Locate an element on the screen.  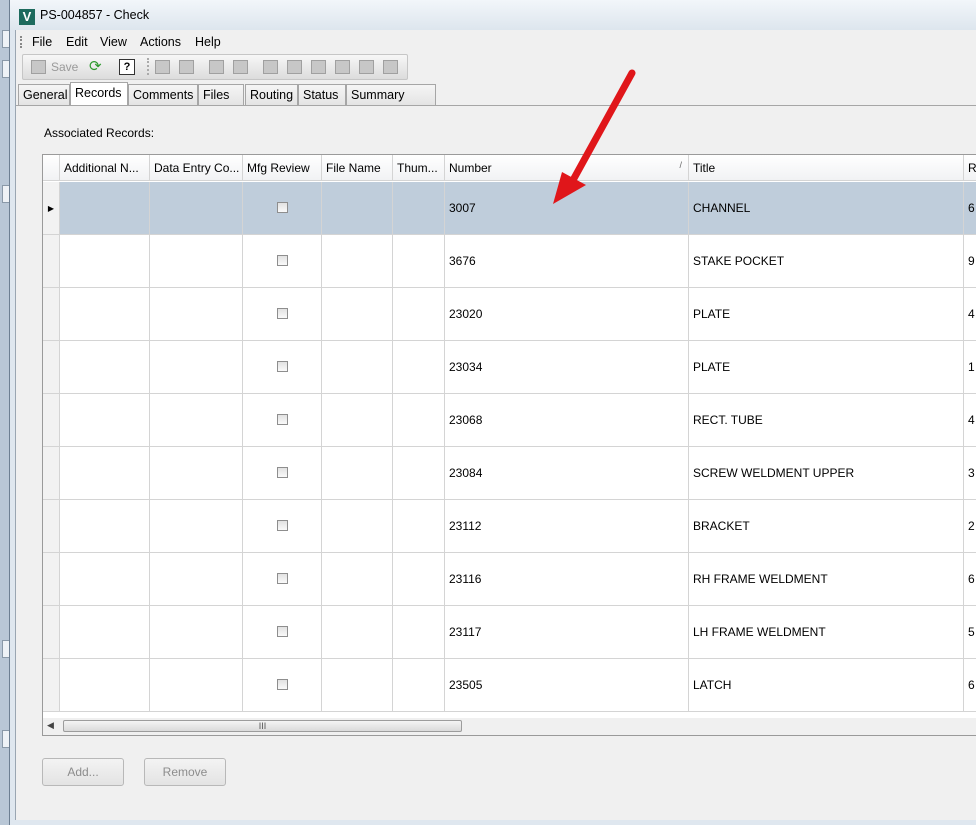
menu-help: Help is located at coordinates (208, 42).